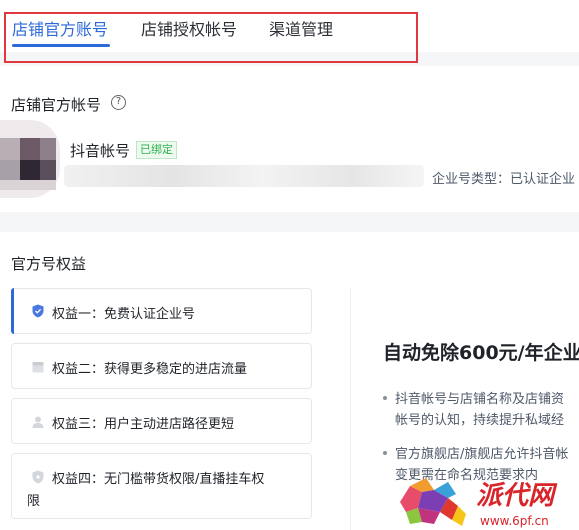 The height and width of the screenshot is (530, 579). What do you see at coordinates (100, 151) in the screenshot?
I see `account-name: 抖音帐号` at bounding box center [100, 151].